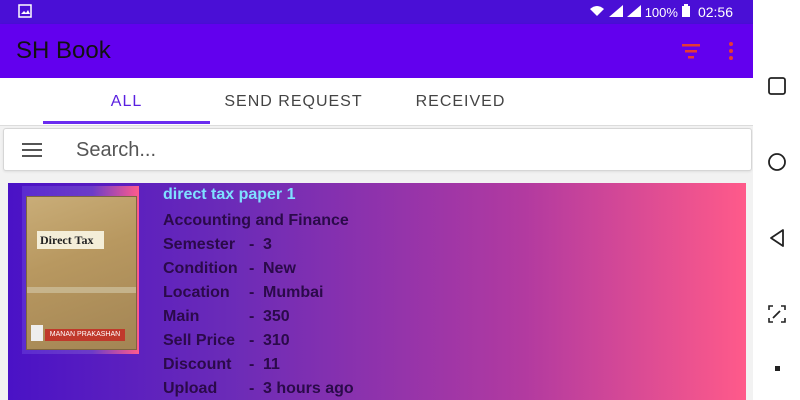 Image resolution: width=800 pixels, height=400 pixels. I want to click on book-subject: Accounting and Finance, so click(256, 220).